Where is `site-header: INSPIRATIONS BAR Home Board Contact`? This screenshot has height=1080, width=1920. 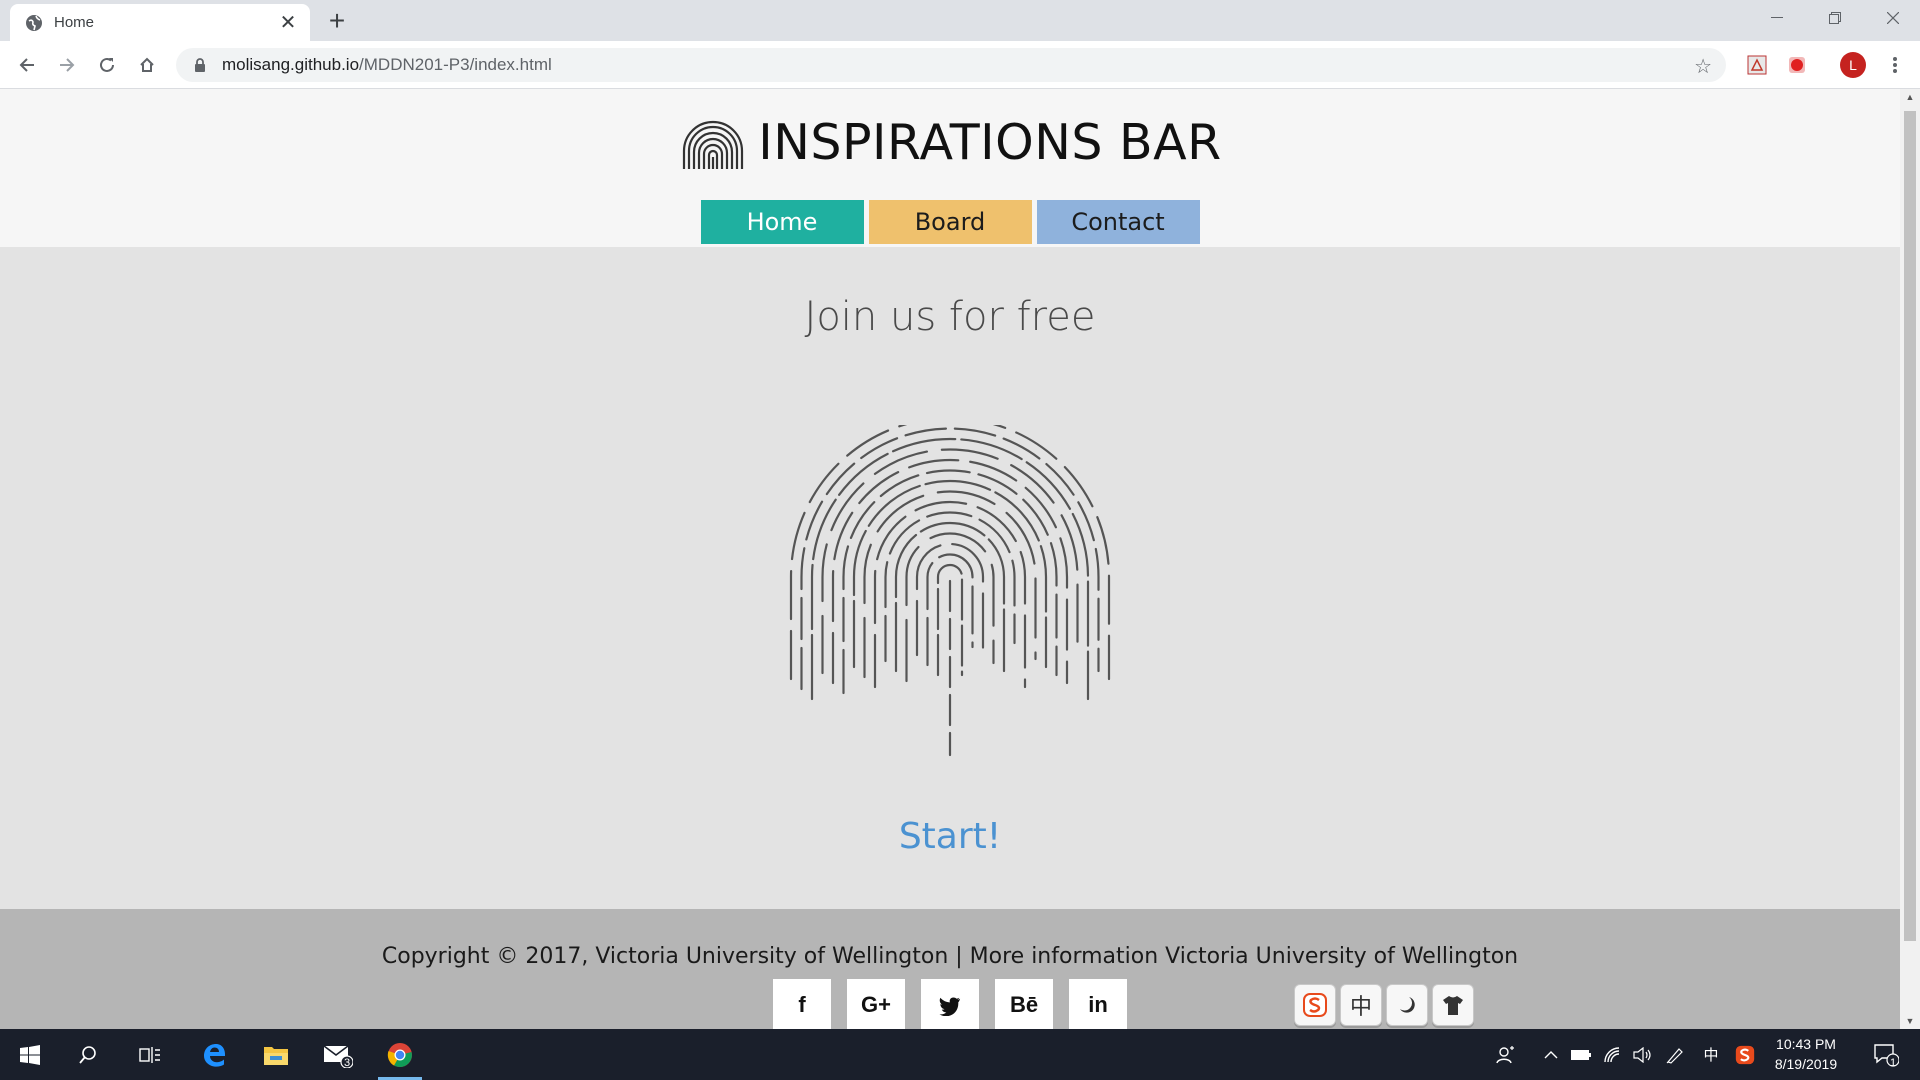 site-header: INSPIRATIONS BAR Home Board Contact is located at coordinates (950, 168).